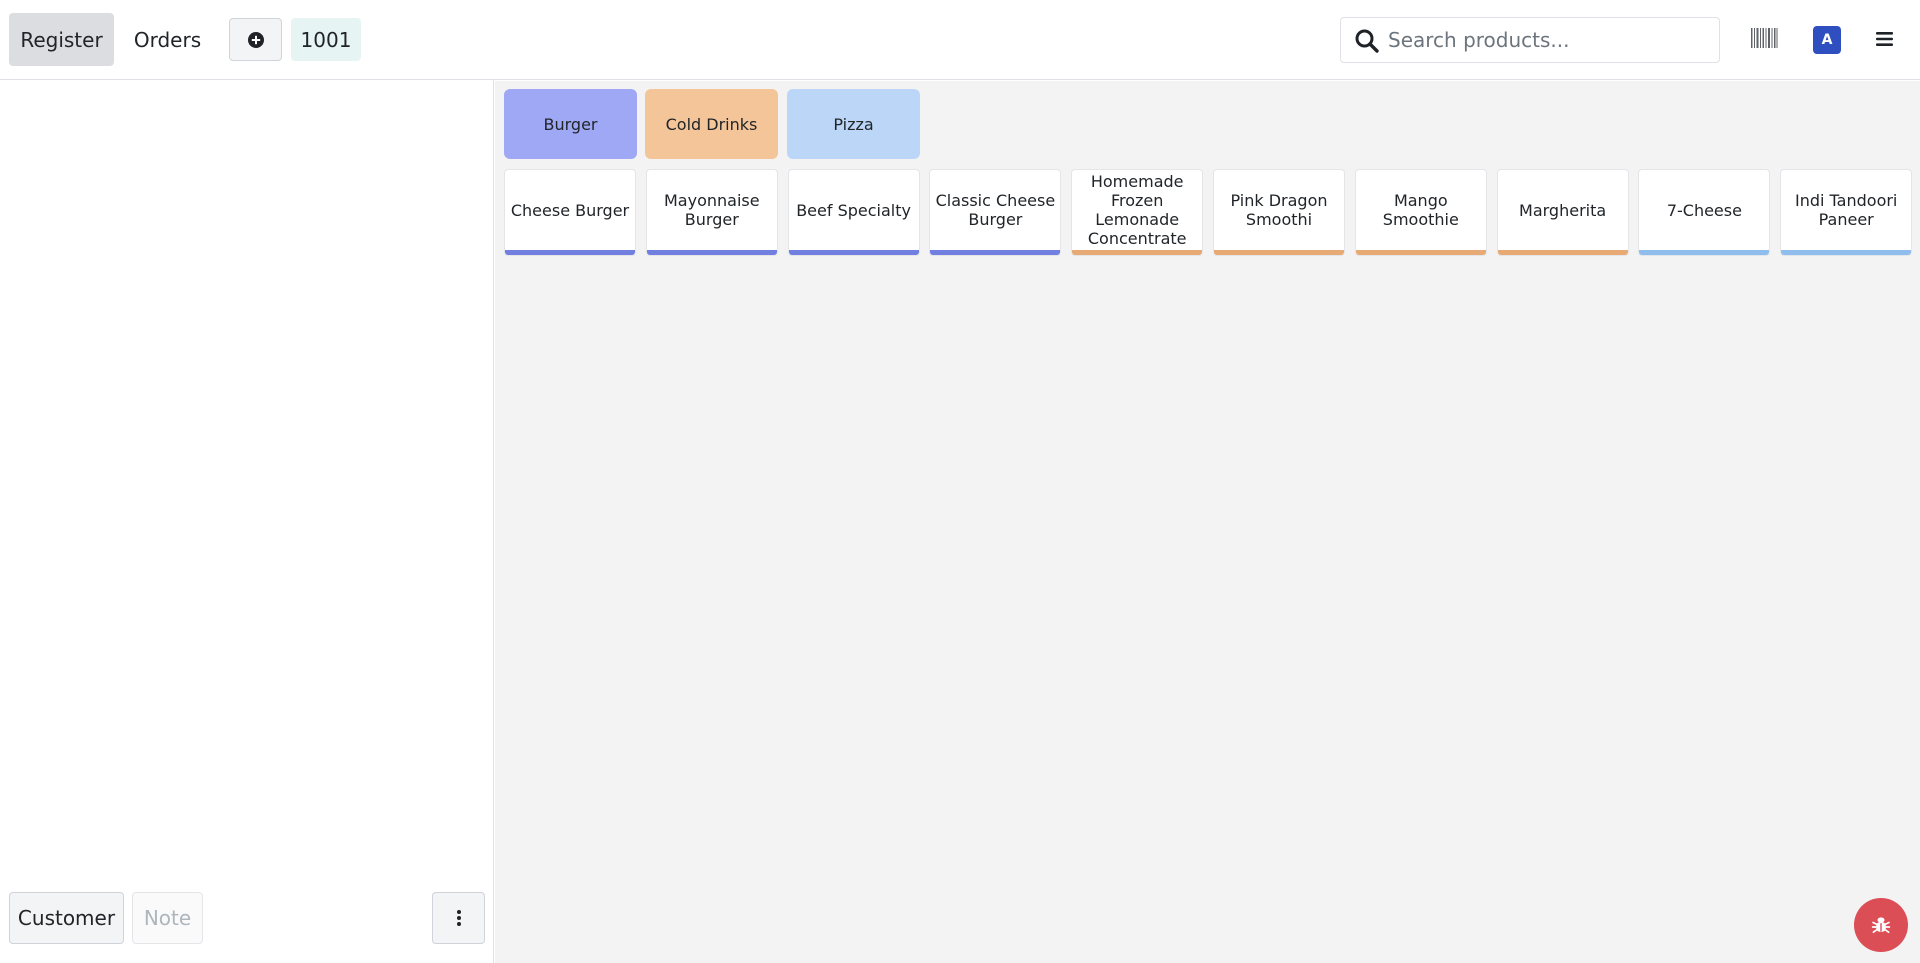 Image resolution: width=1920 pixels, height=963 pixels. I want to click on category-button: Burger, so click(570, 124).